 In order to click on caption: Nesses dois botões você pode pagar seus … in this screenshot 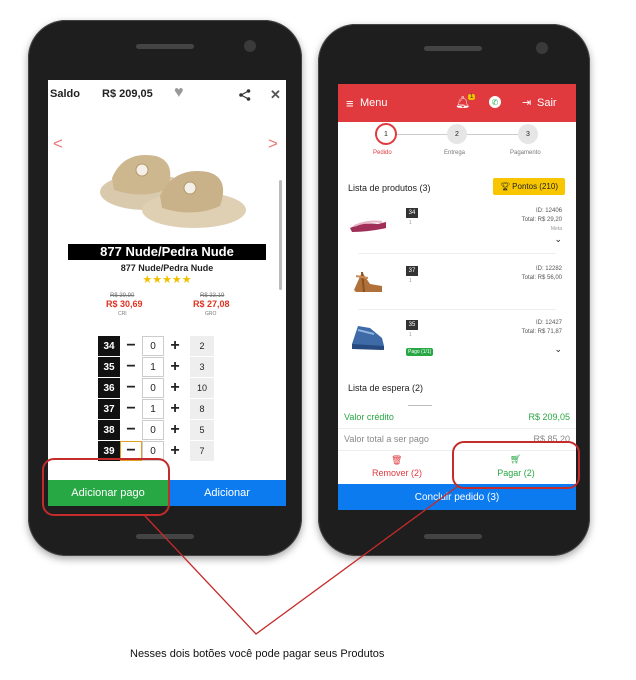, I will do `click(257, 654)`.